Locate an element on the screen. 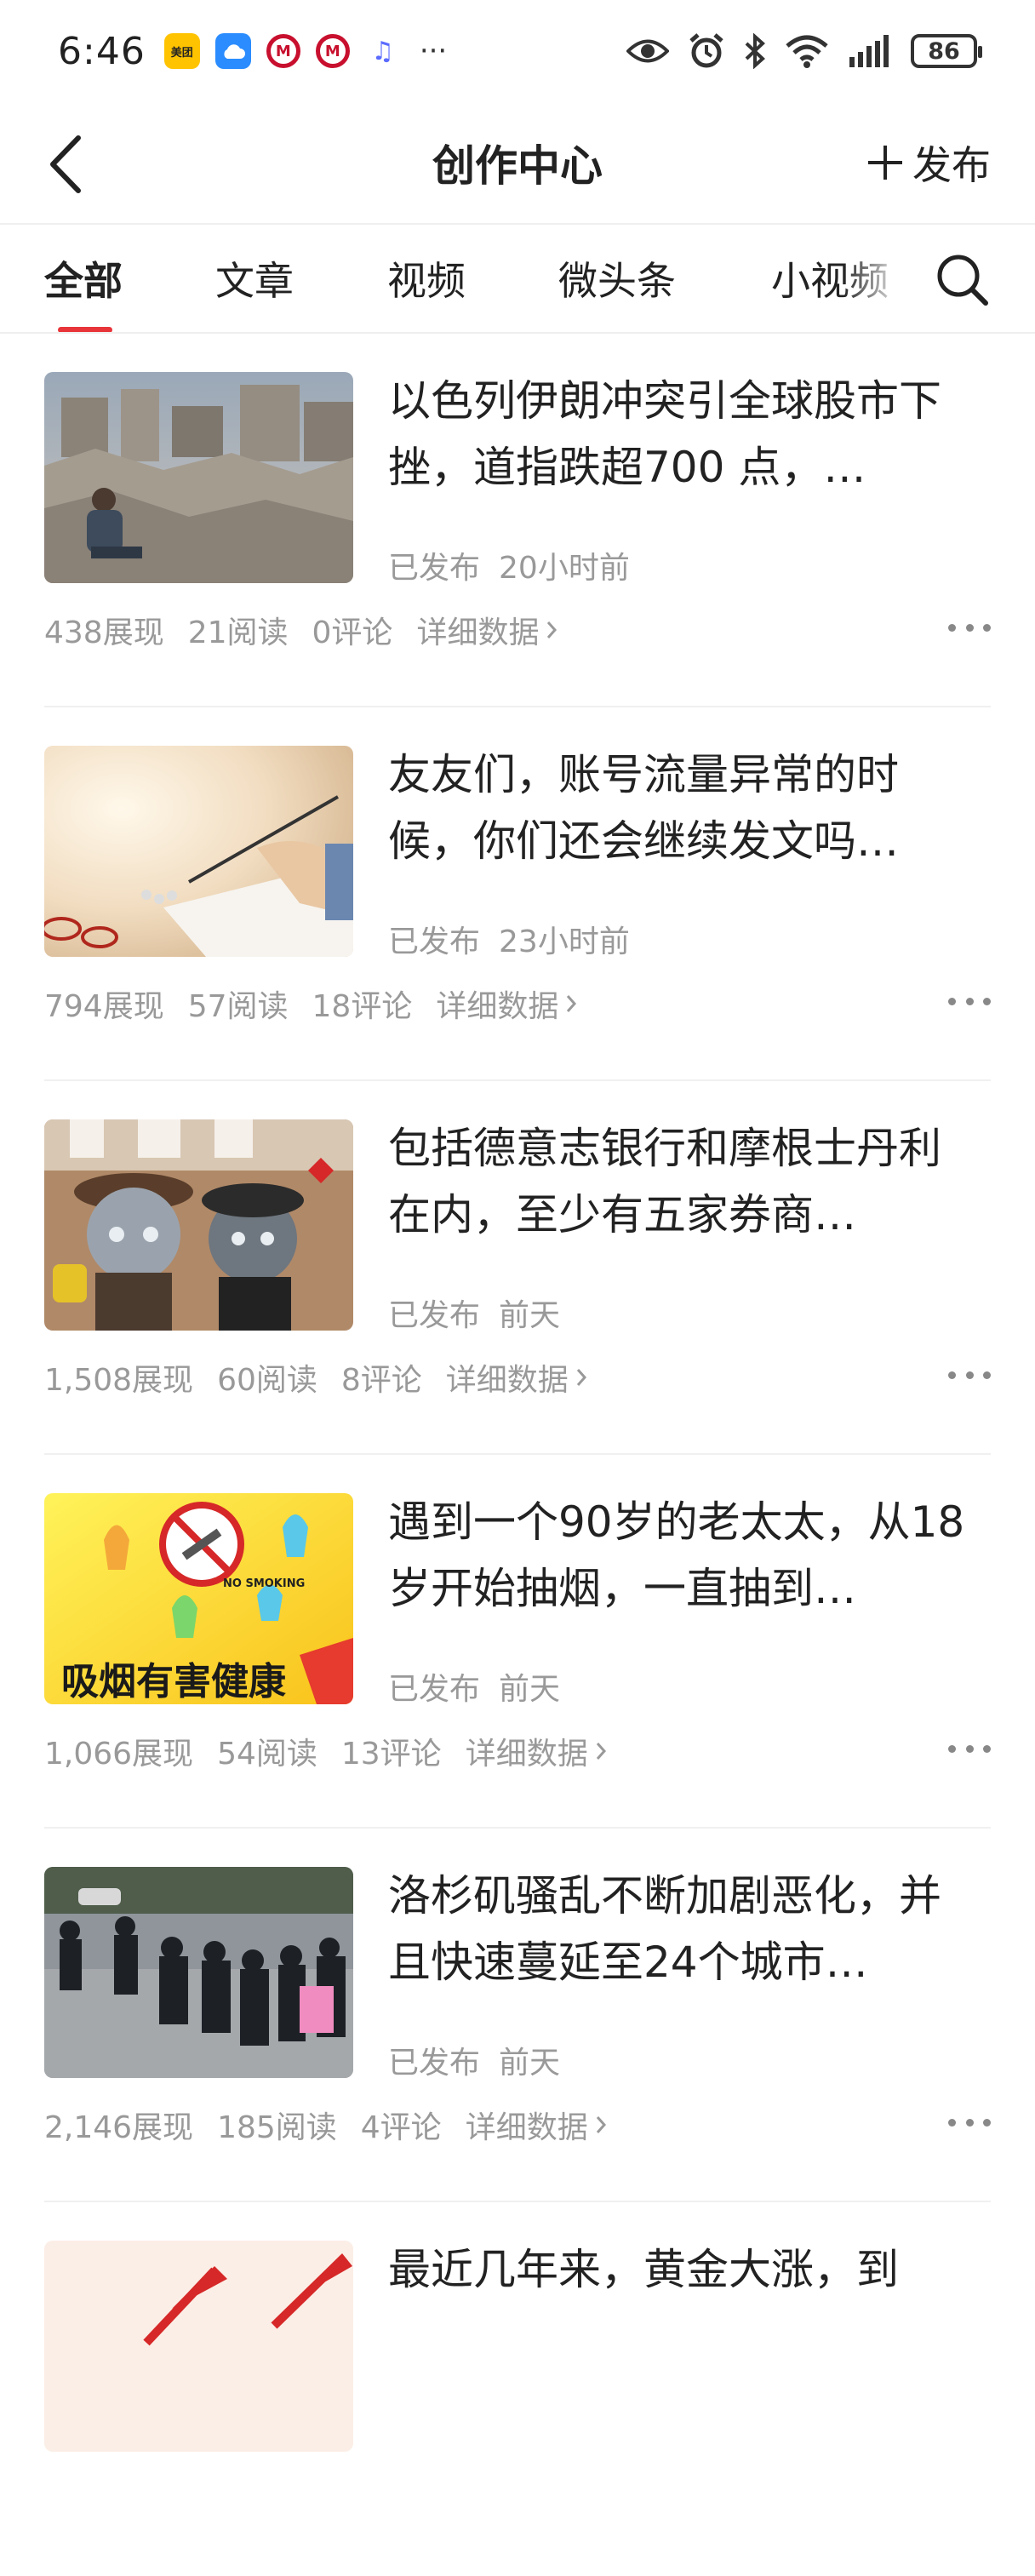  thumbnail-caption: 吸烟有害健康 is located at coordinates (173, 1682).